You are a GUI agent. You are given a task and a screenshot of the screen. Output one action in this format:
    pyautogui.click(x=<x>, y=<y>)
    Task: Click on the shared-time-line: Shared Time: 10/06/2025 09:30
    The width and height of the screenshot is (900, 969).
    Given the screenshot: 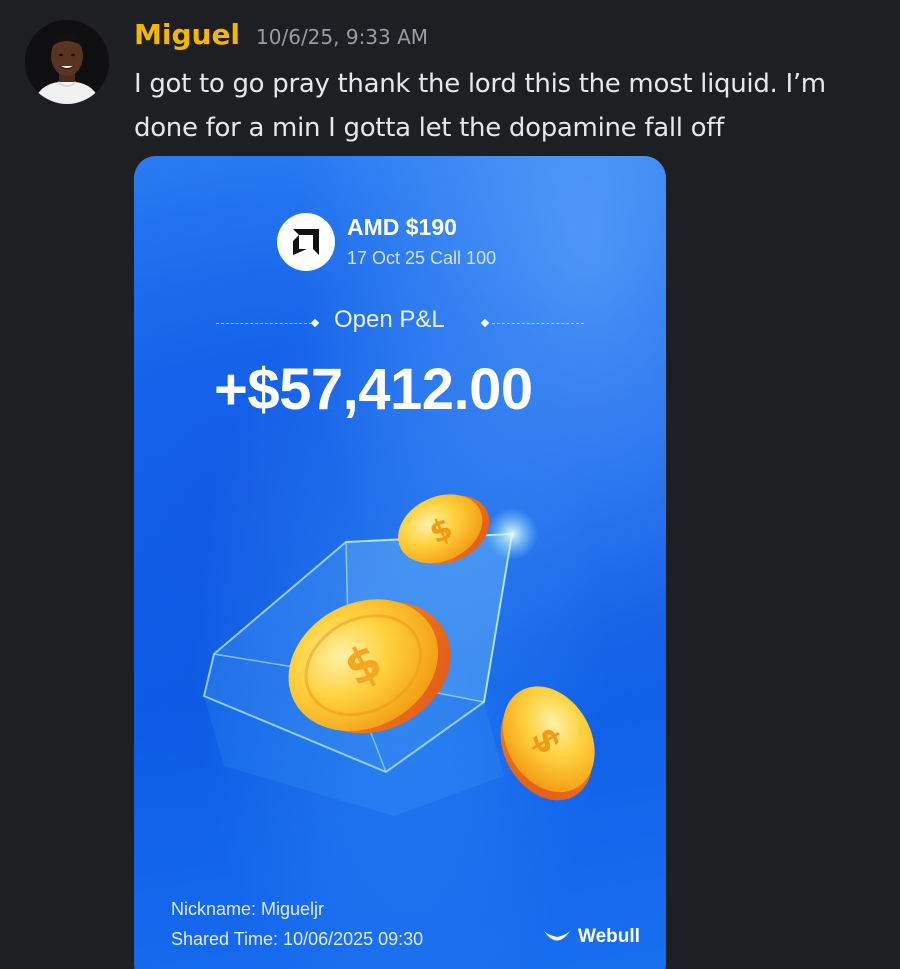 What is the action you would take?
    pyautogui.click(x=297, y=939)
    